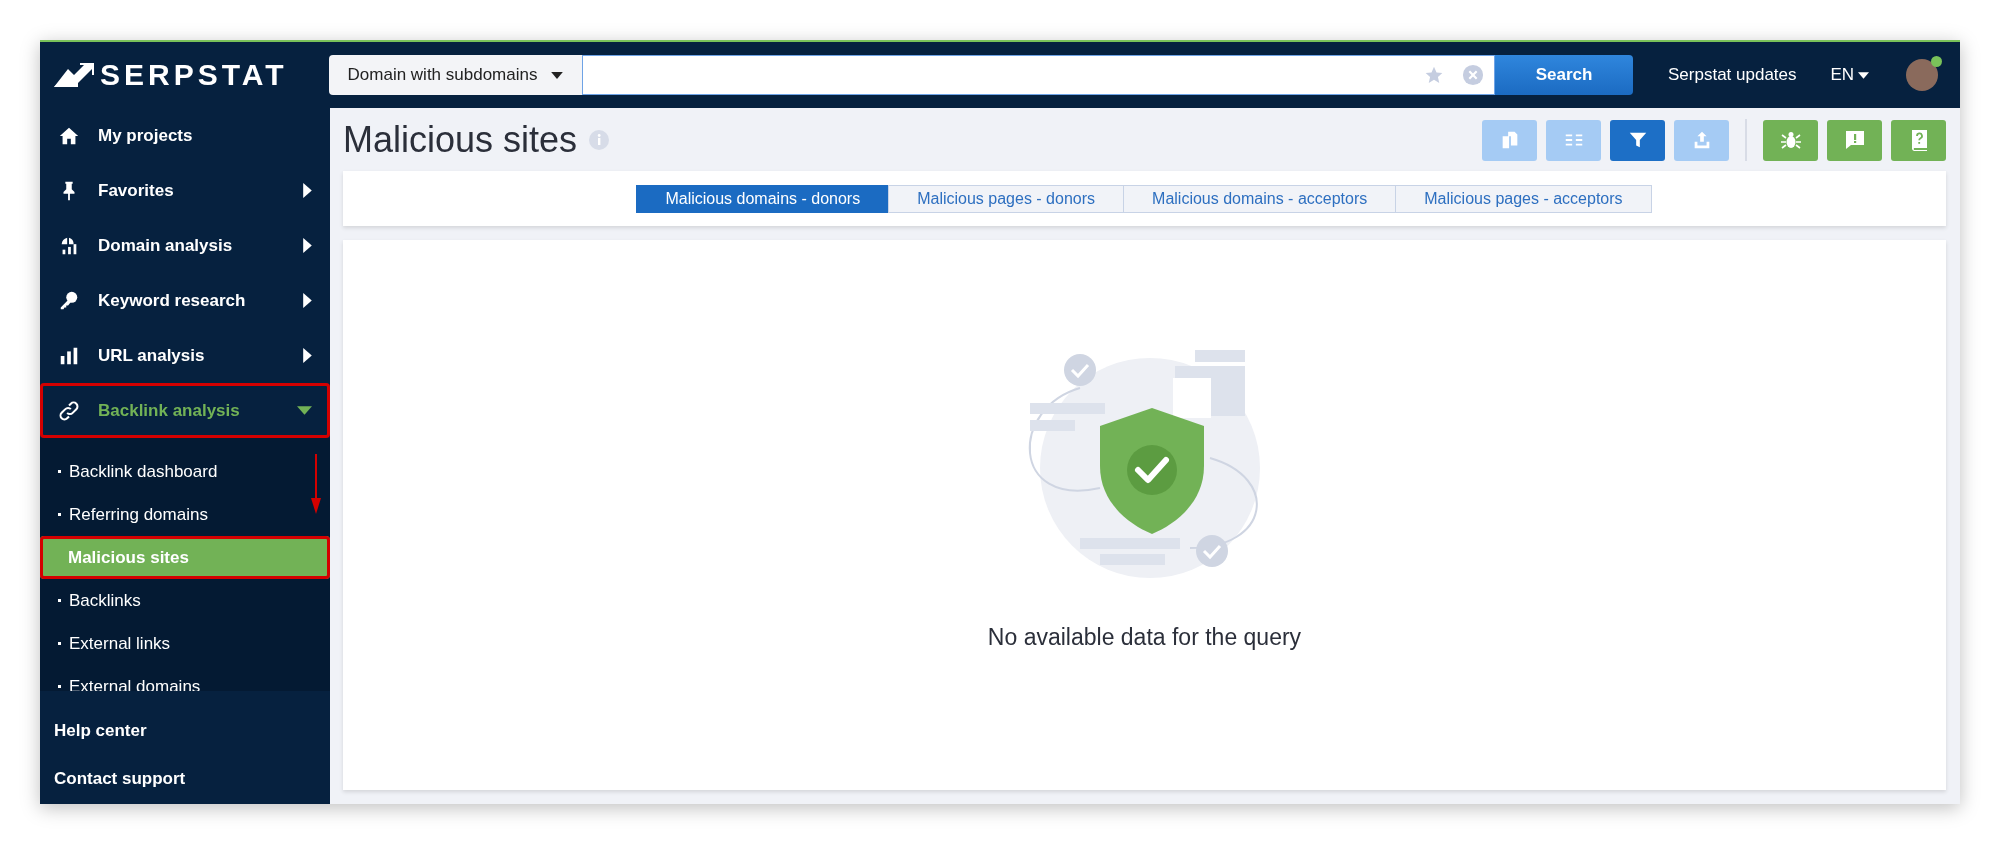 This screenshot has width=2000, height=844. Describe the element at coordinates (192, 731) in the screenshot. I see `footer-link: Help center` at that location.